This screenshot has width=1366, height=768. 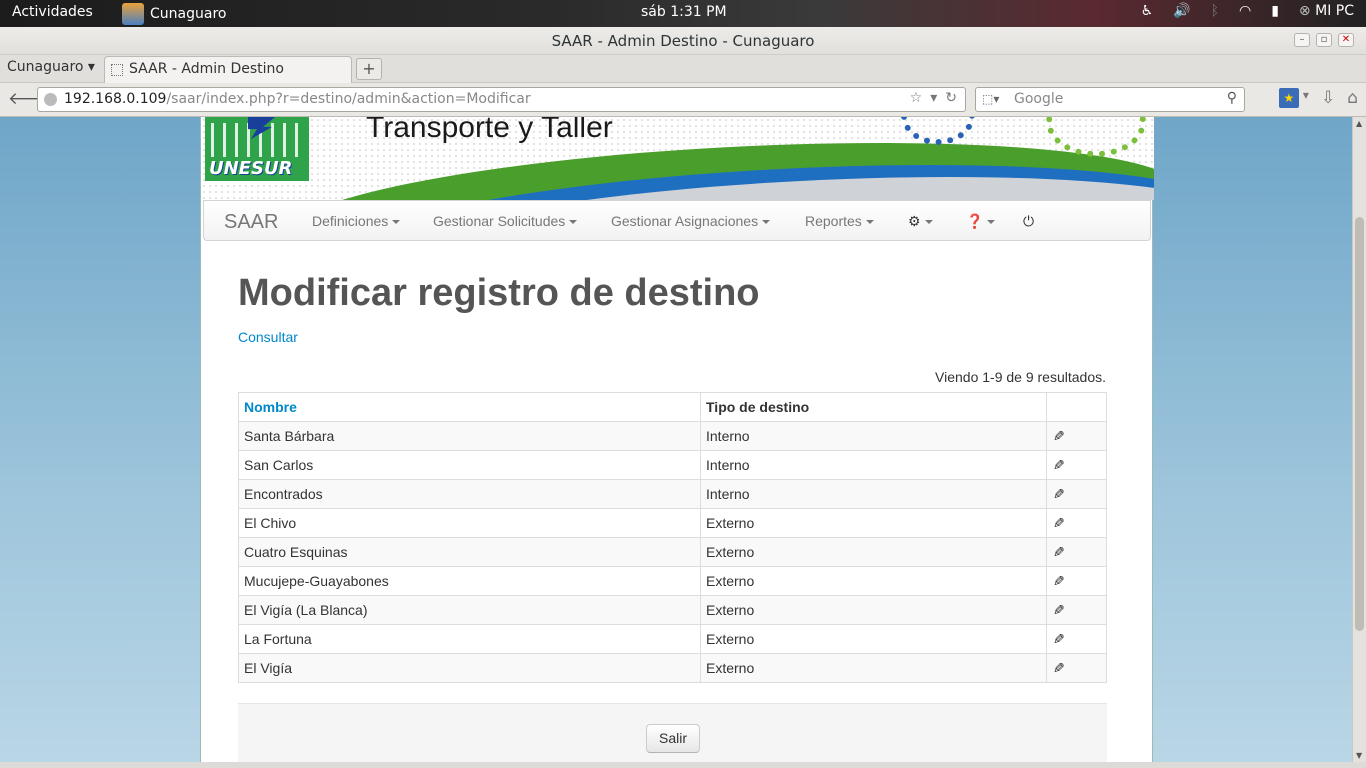 What do you see at coordinates (469, 436) in the screenshot?
I see `cell-nombre: Santa Bárbara` at bounding box center [469, 436].